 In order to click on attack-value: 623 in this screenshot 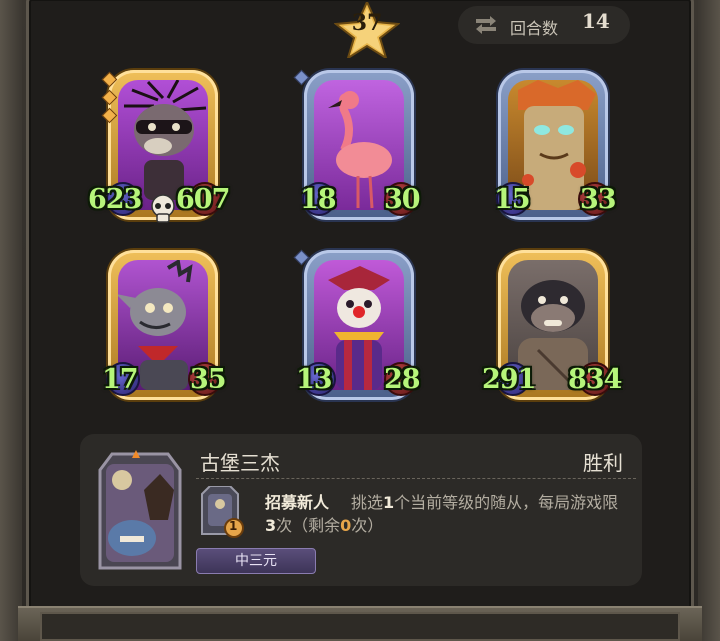, I will do `click(115, 199)`.